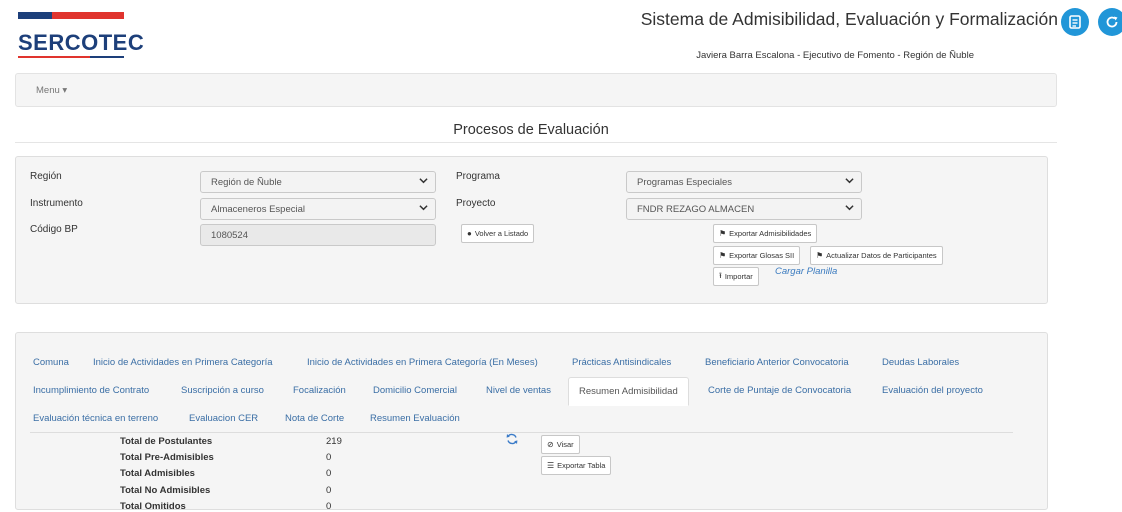 Image resolution: width=1122 pixels, height=512 pixels. Describe the element at coordinates (46, 176) in the screenshot. I see `region-label: Región` at that location.